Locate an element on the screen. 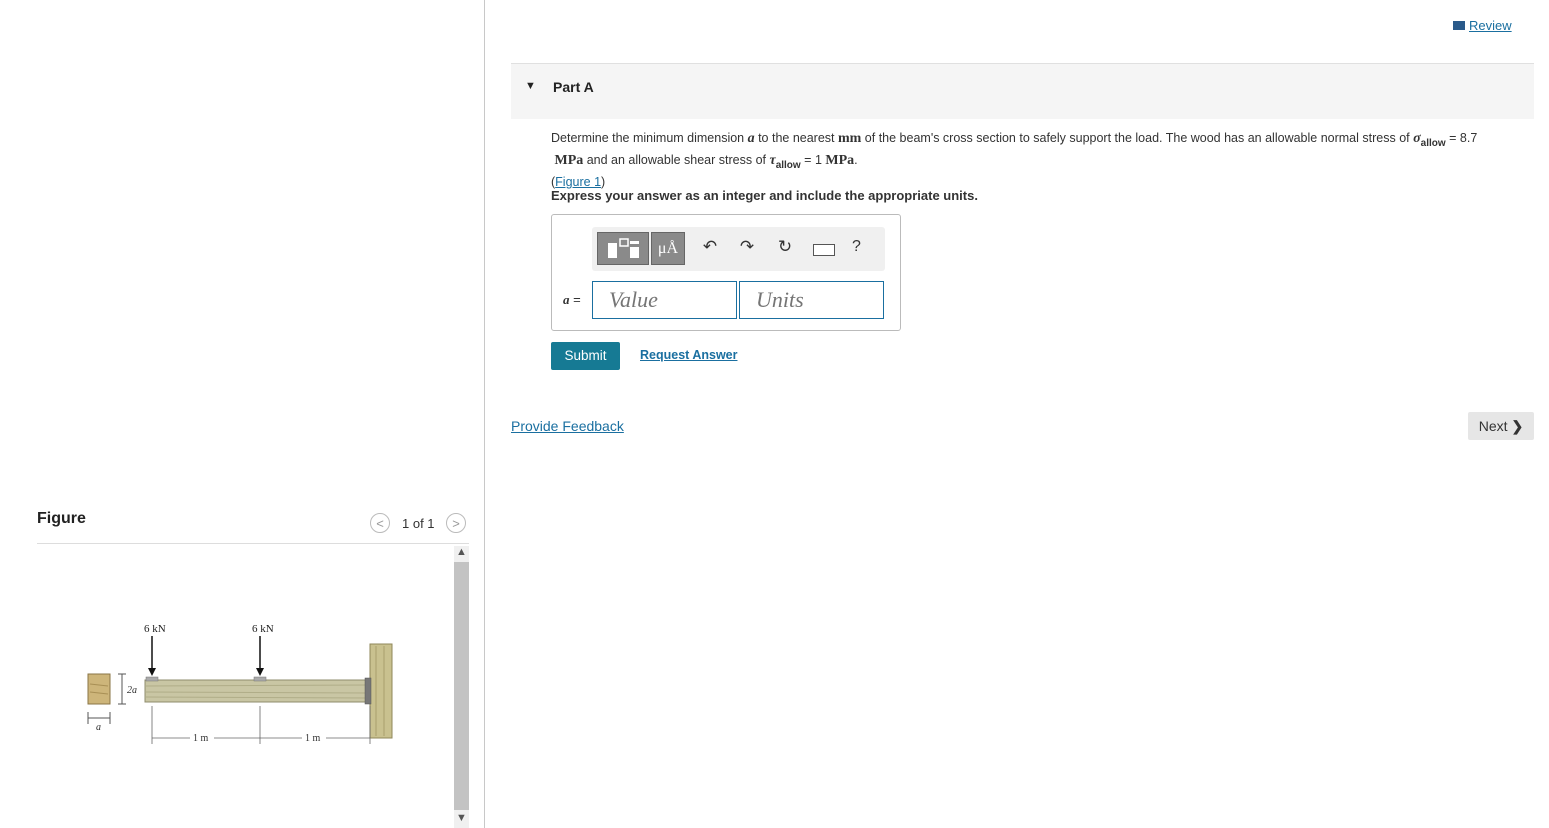 Image resolution: width=1549 pixels, height=828 pixels. pane-divider is located at coordinates (484, 414).